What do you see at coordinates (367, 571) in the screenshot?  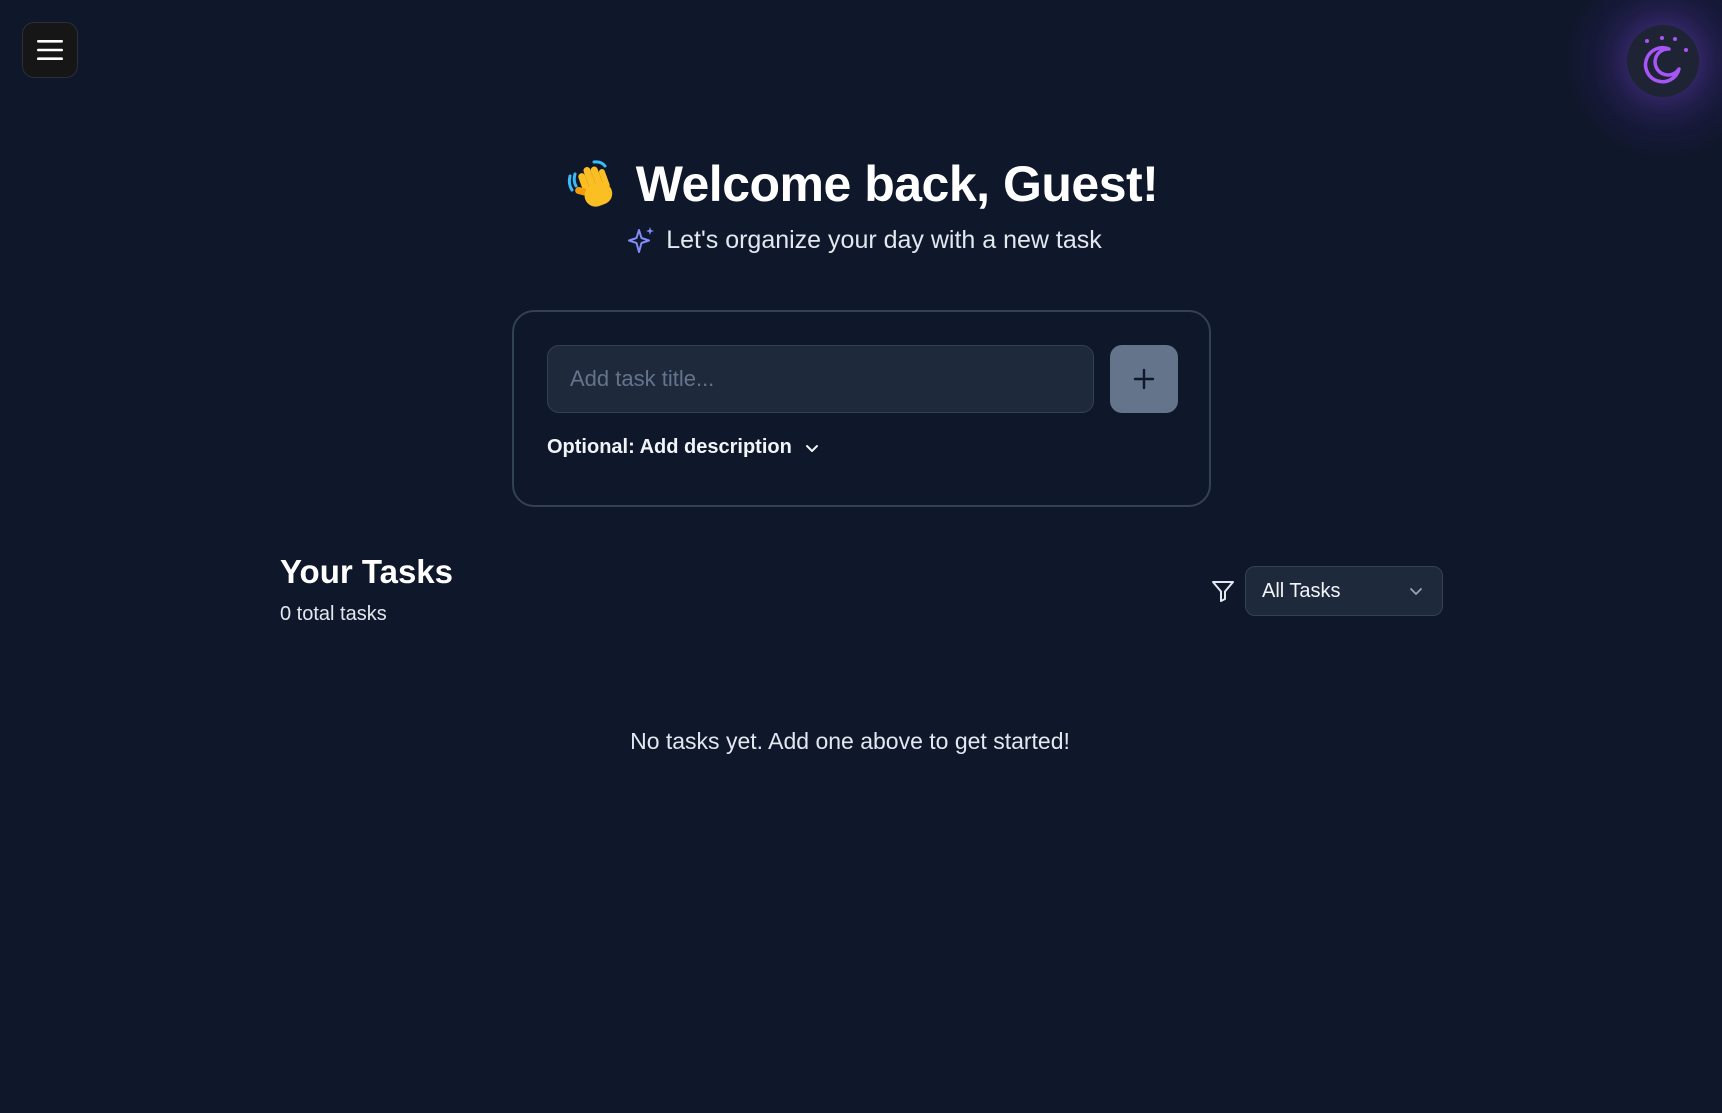 I see `tasks-title: Your Tasks` at bounding box center [367, 571].